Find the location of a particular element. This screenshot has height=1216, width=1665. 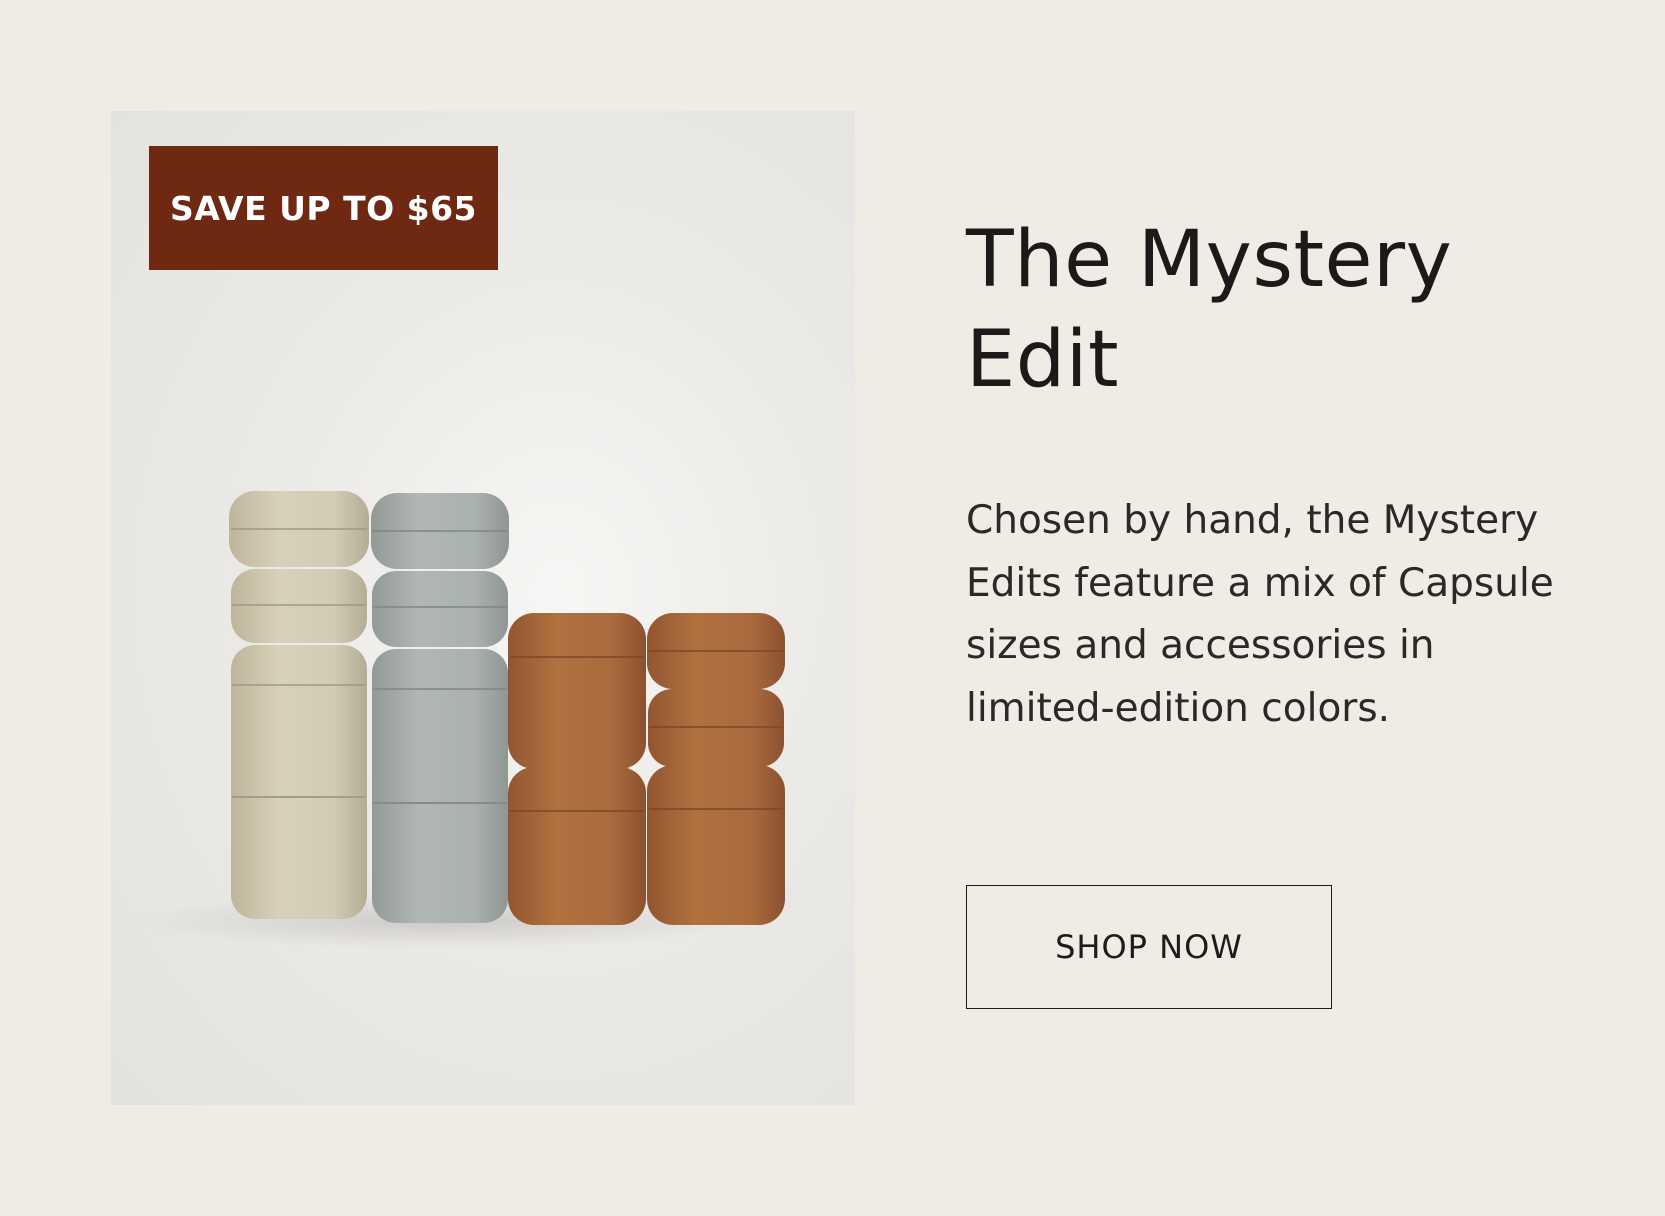

savings-badge: SAVE UP TO $65 is located at coordinates (323, 208).